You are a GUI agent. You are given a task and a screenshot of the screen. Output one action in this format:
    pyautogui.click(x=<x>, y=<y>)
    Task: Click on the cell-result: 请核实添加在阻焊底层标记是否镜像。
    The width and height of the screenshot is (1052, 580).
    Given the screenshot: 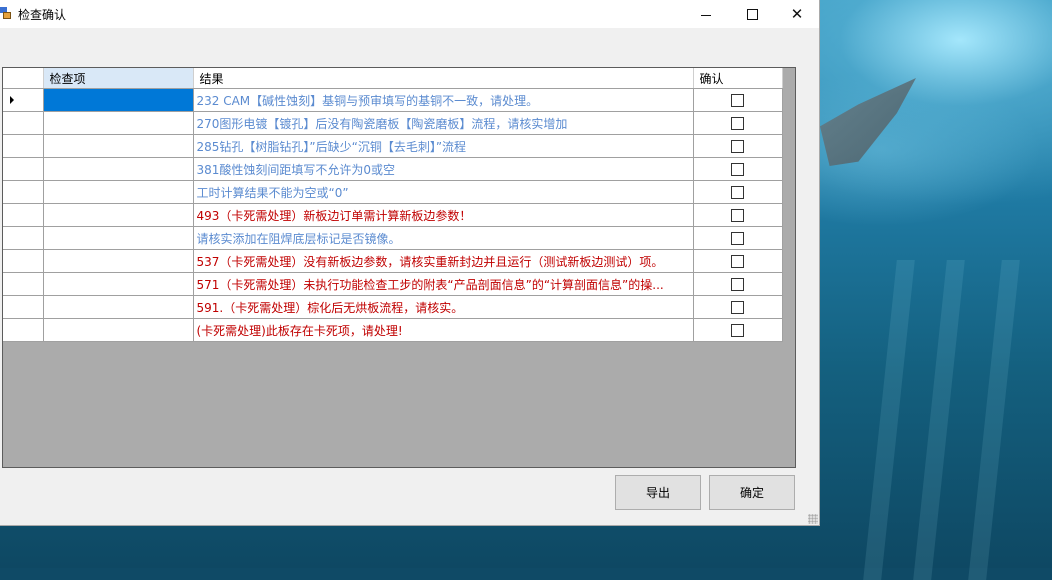 What is the action you would take?
    pyautogui.click(x=443, y=238)
    